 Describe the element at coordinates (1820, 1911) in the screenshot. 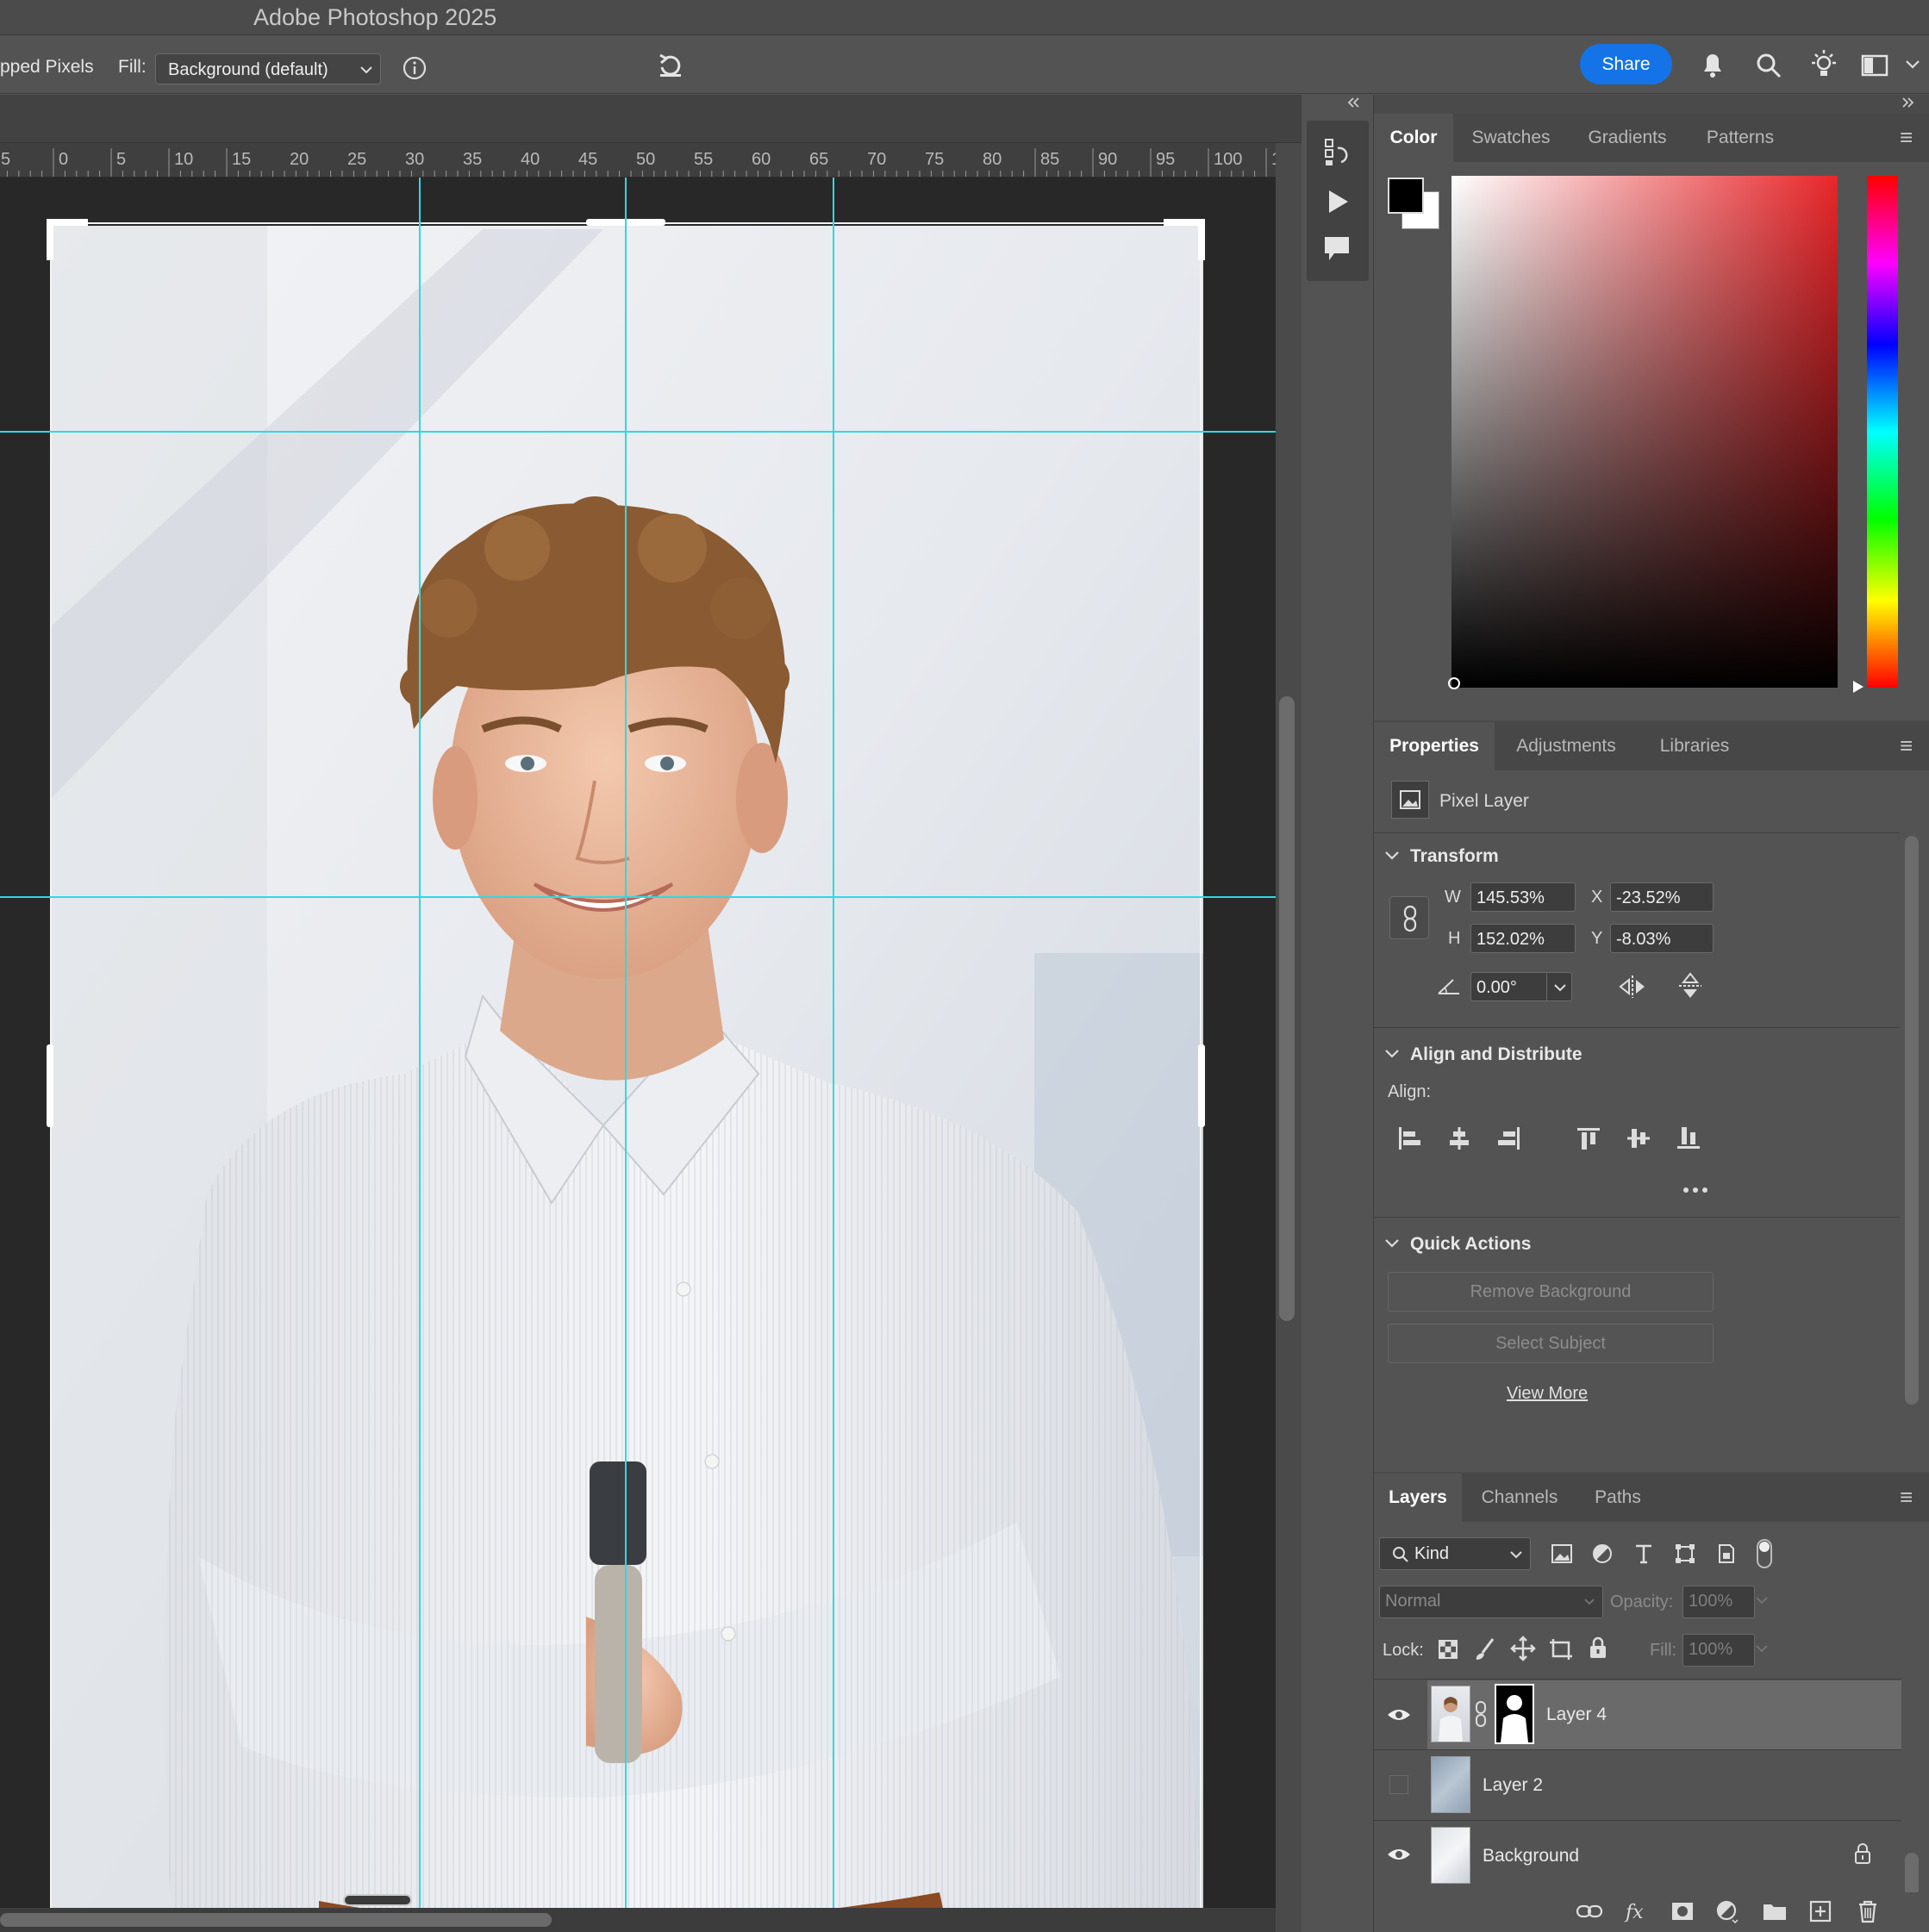

I see `new-layer-icon` at that location.